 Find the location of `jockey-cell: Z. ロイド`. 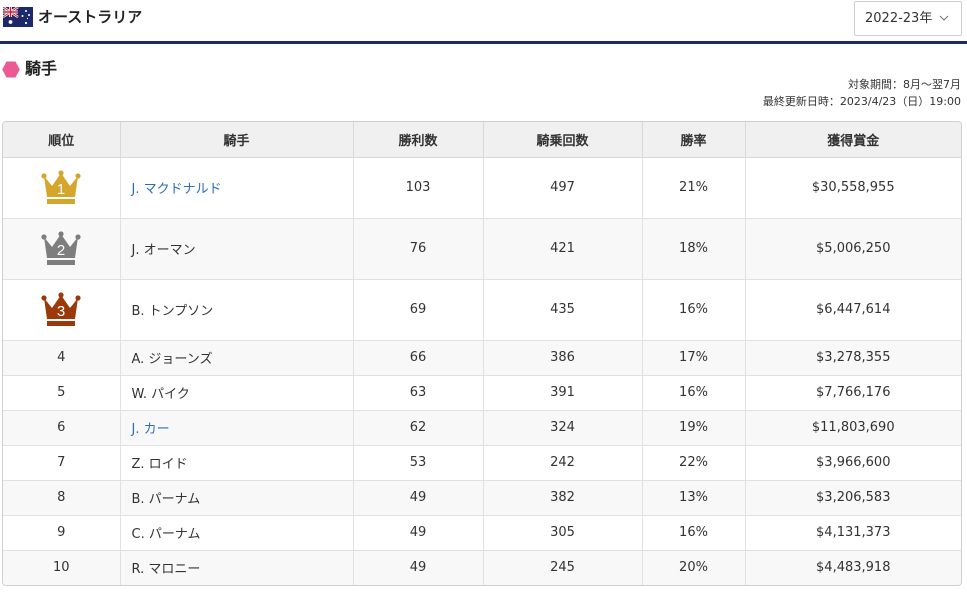

jockey-cell: Z. ロイド is located at coordinates (237, 463).